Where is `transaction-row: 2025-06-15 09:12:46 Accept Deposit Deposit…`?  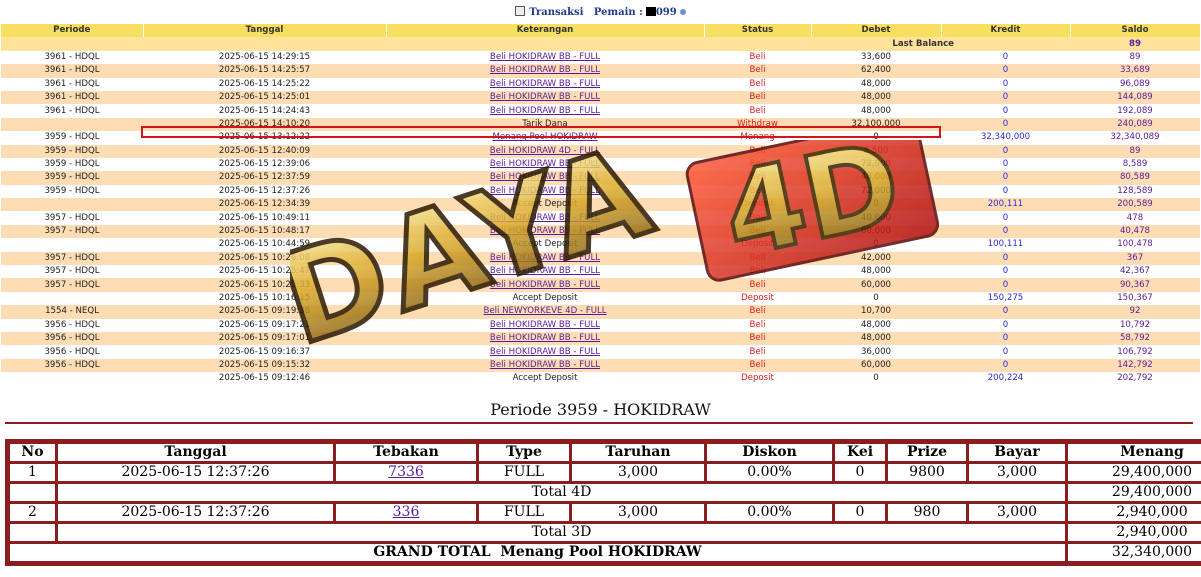
transaction-row: 2025-06-15 09:12:46 Accept Deposit Deposit… is located at coordinates (600, 379).